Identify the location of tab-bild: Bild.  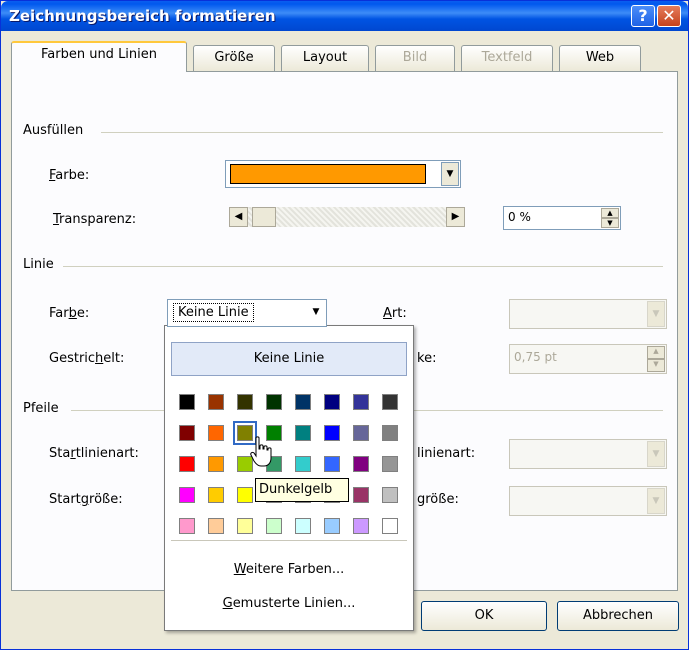
(415, 58).